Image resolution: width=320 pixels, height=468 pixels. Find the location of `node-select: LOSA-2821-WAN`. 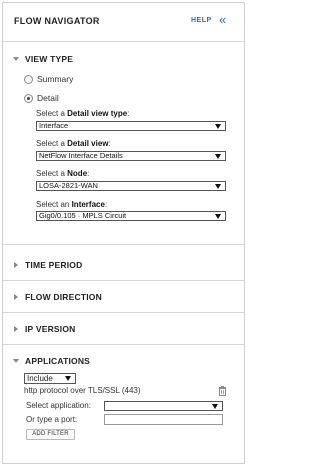

node-select: LOSA-2821-WAN is located at coordinates (131, 186).